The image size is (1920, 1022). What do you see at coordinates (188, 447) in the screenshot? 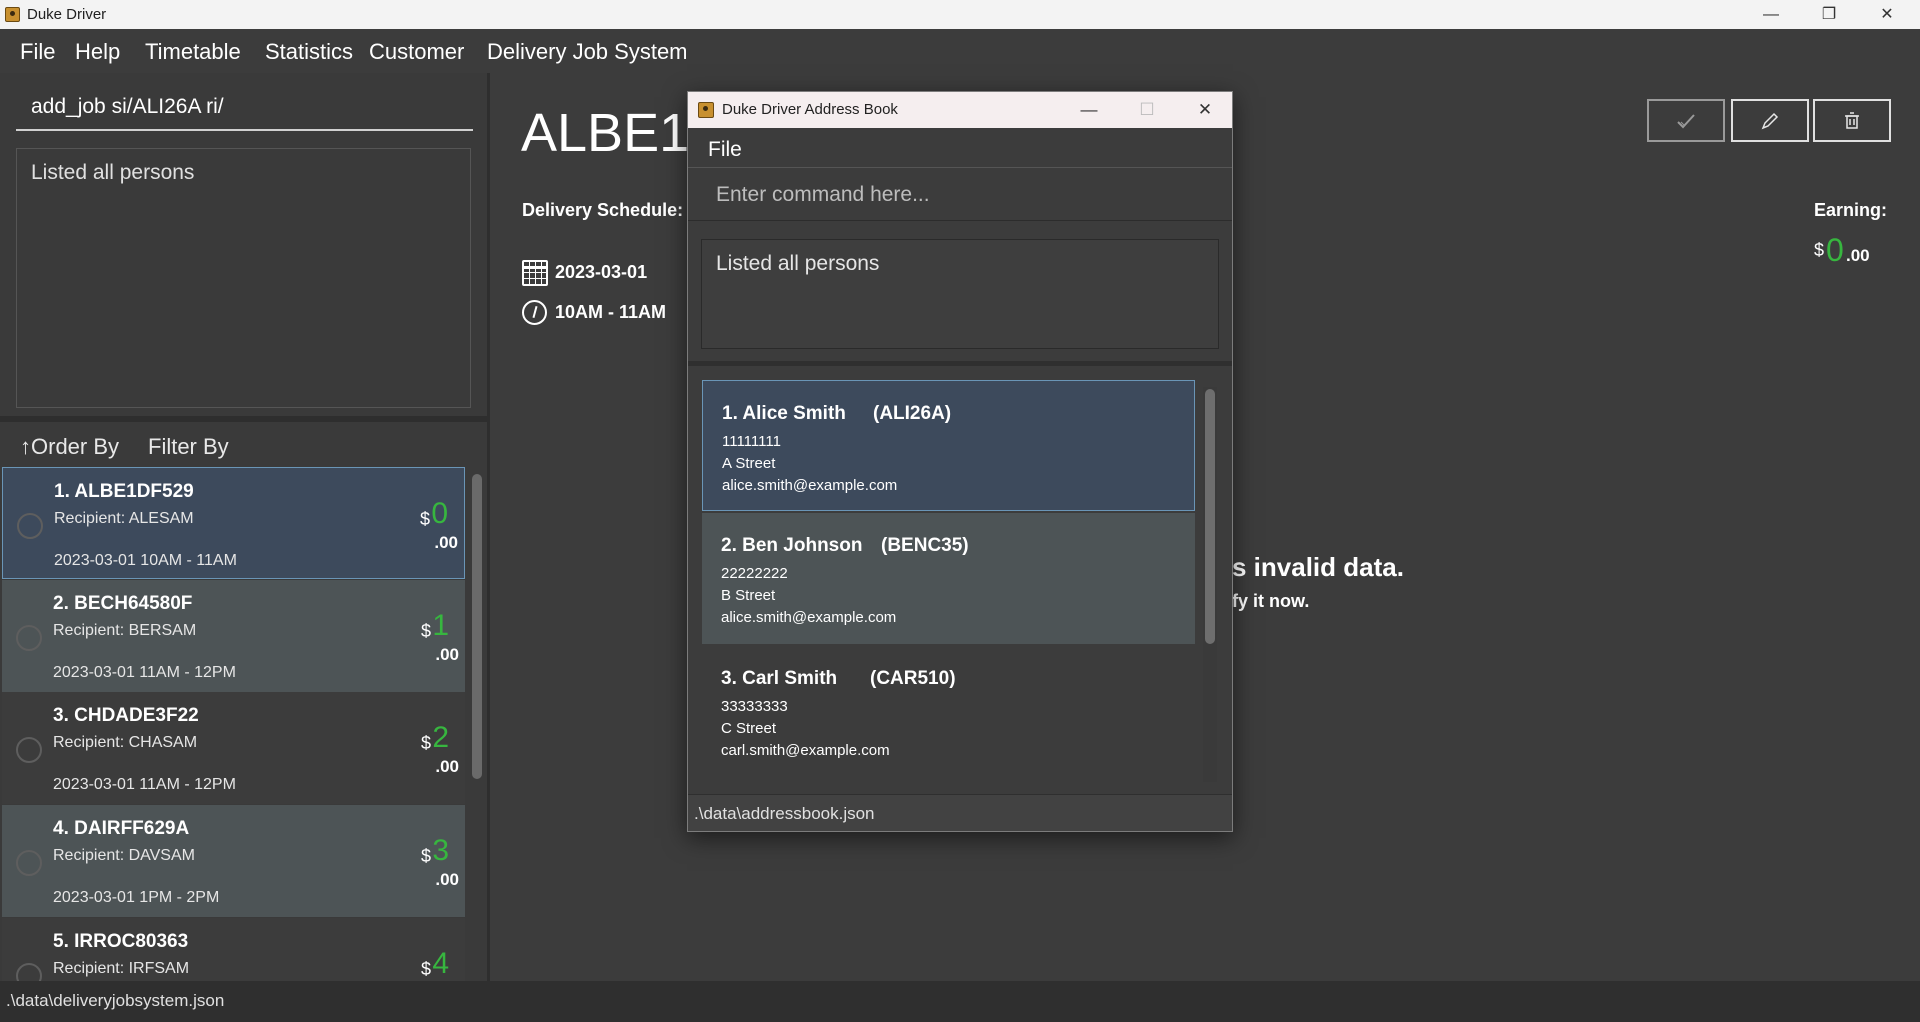
I see `filter-by-menu: Filter By` at bounding box center [188, 447].